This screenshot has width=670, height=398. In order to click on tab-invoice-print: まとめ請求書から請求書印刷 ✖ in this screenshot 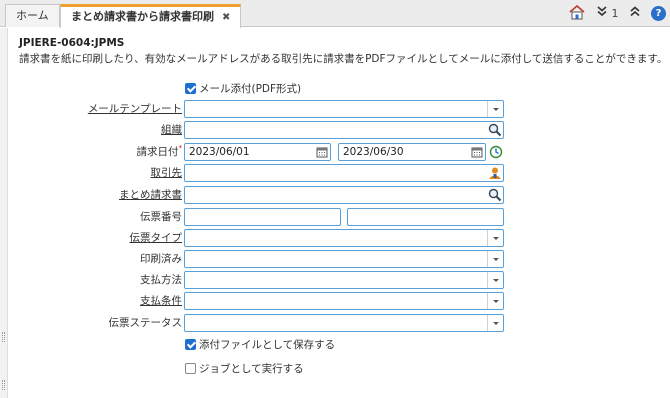, I will do `click(151, 16)`.